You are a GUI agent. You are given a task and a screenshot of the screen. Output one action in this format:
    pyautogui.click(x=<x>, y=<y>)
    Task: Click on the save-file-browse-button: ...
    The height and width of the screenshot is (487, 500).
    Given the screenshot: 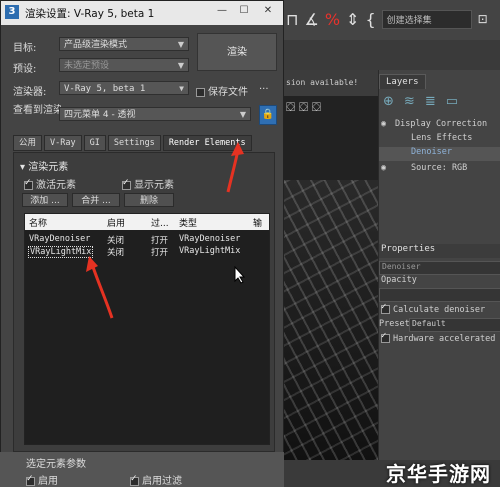 What is the action you would take?
    pyautogui.click(x=264, y=86)
    